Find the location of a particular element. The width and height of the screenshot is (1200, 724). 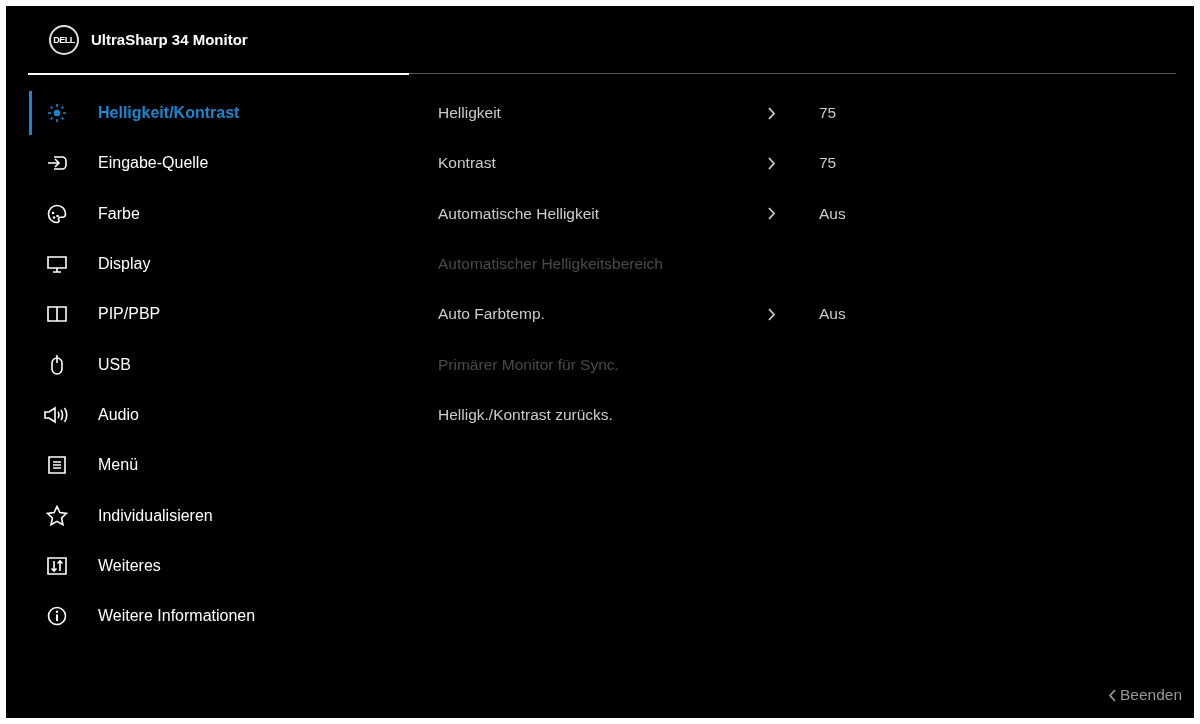

input-icon is located at coordinates (57, 163).